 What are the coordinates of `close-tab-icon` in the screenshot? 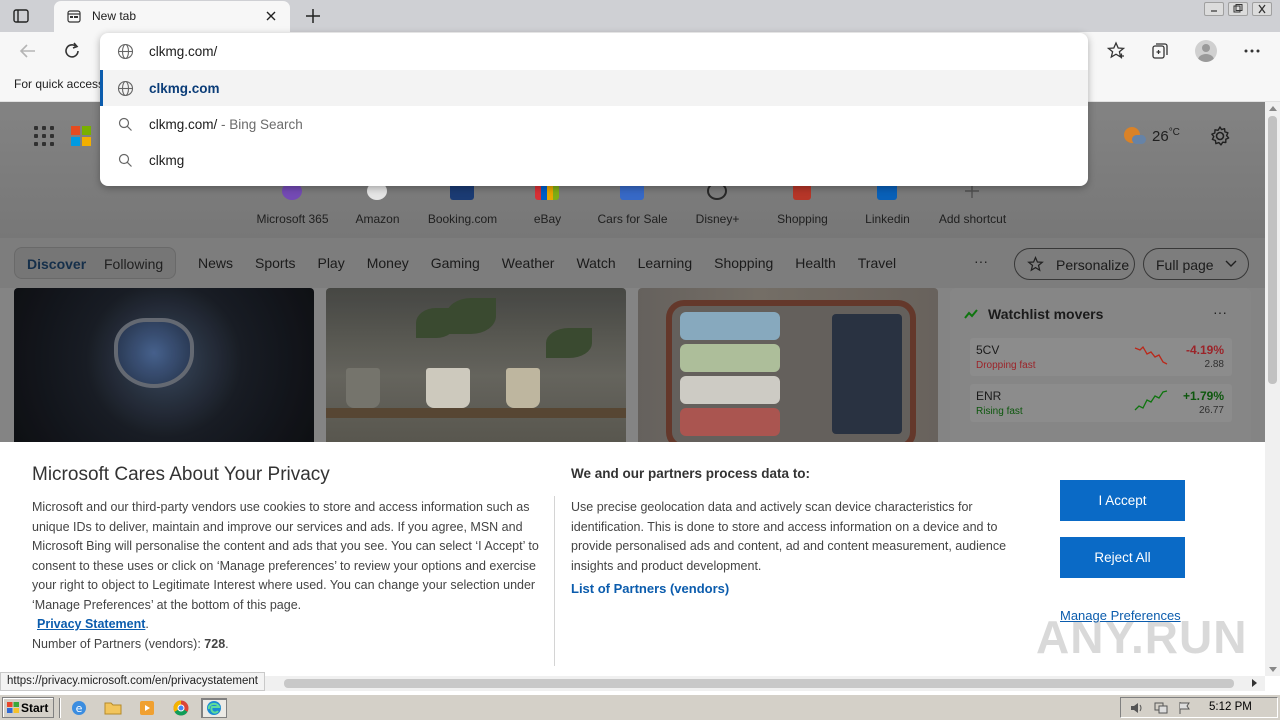 It's located at (271, 16).